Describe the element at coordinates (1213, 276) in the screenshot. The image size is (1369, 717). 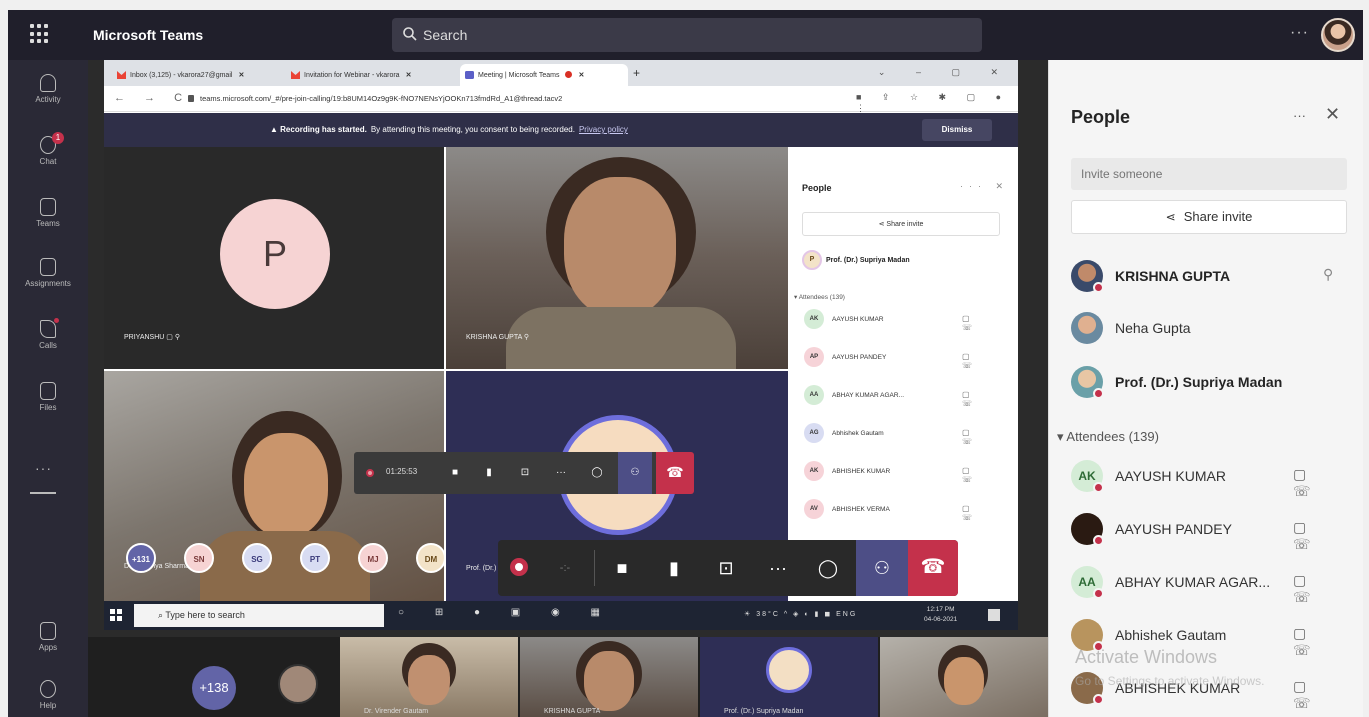
I see `presenter-row: KRISHNA GUPTA ⚲` at that location.